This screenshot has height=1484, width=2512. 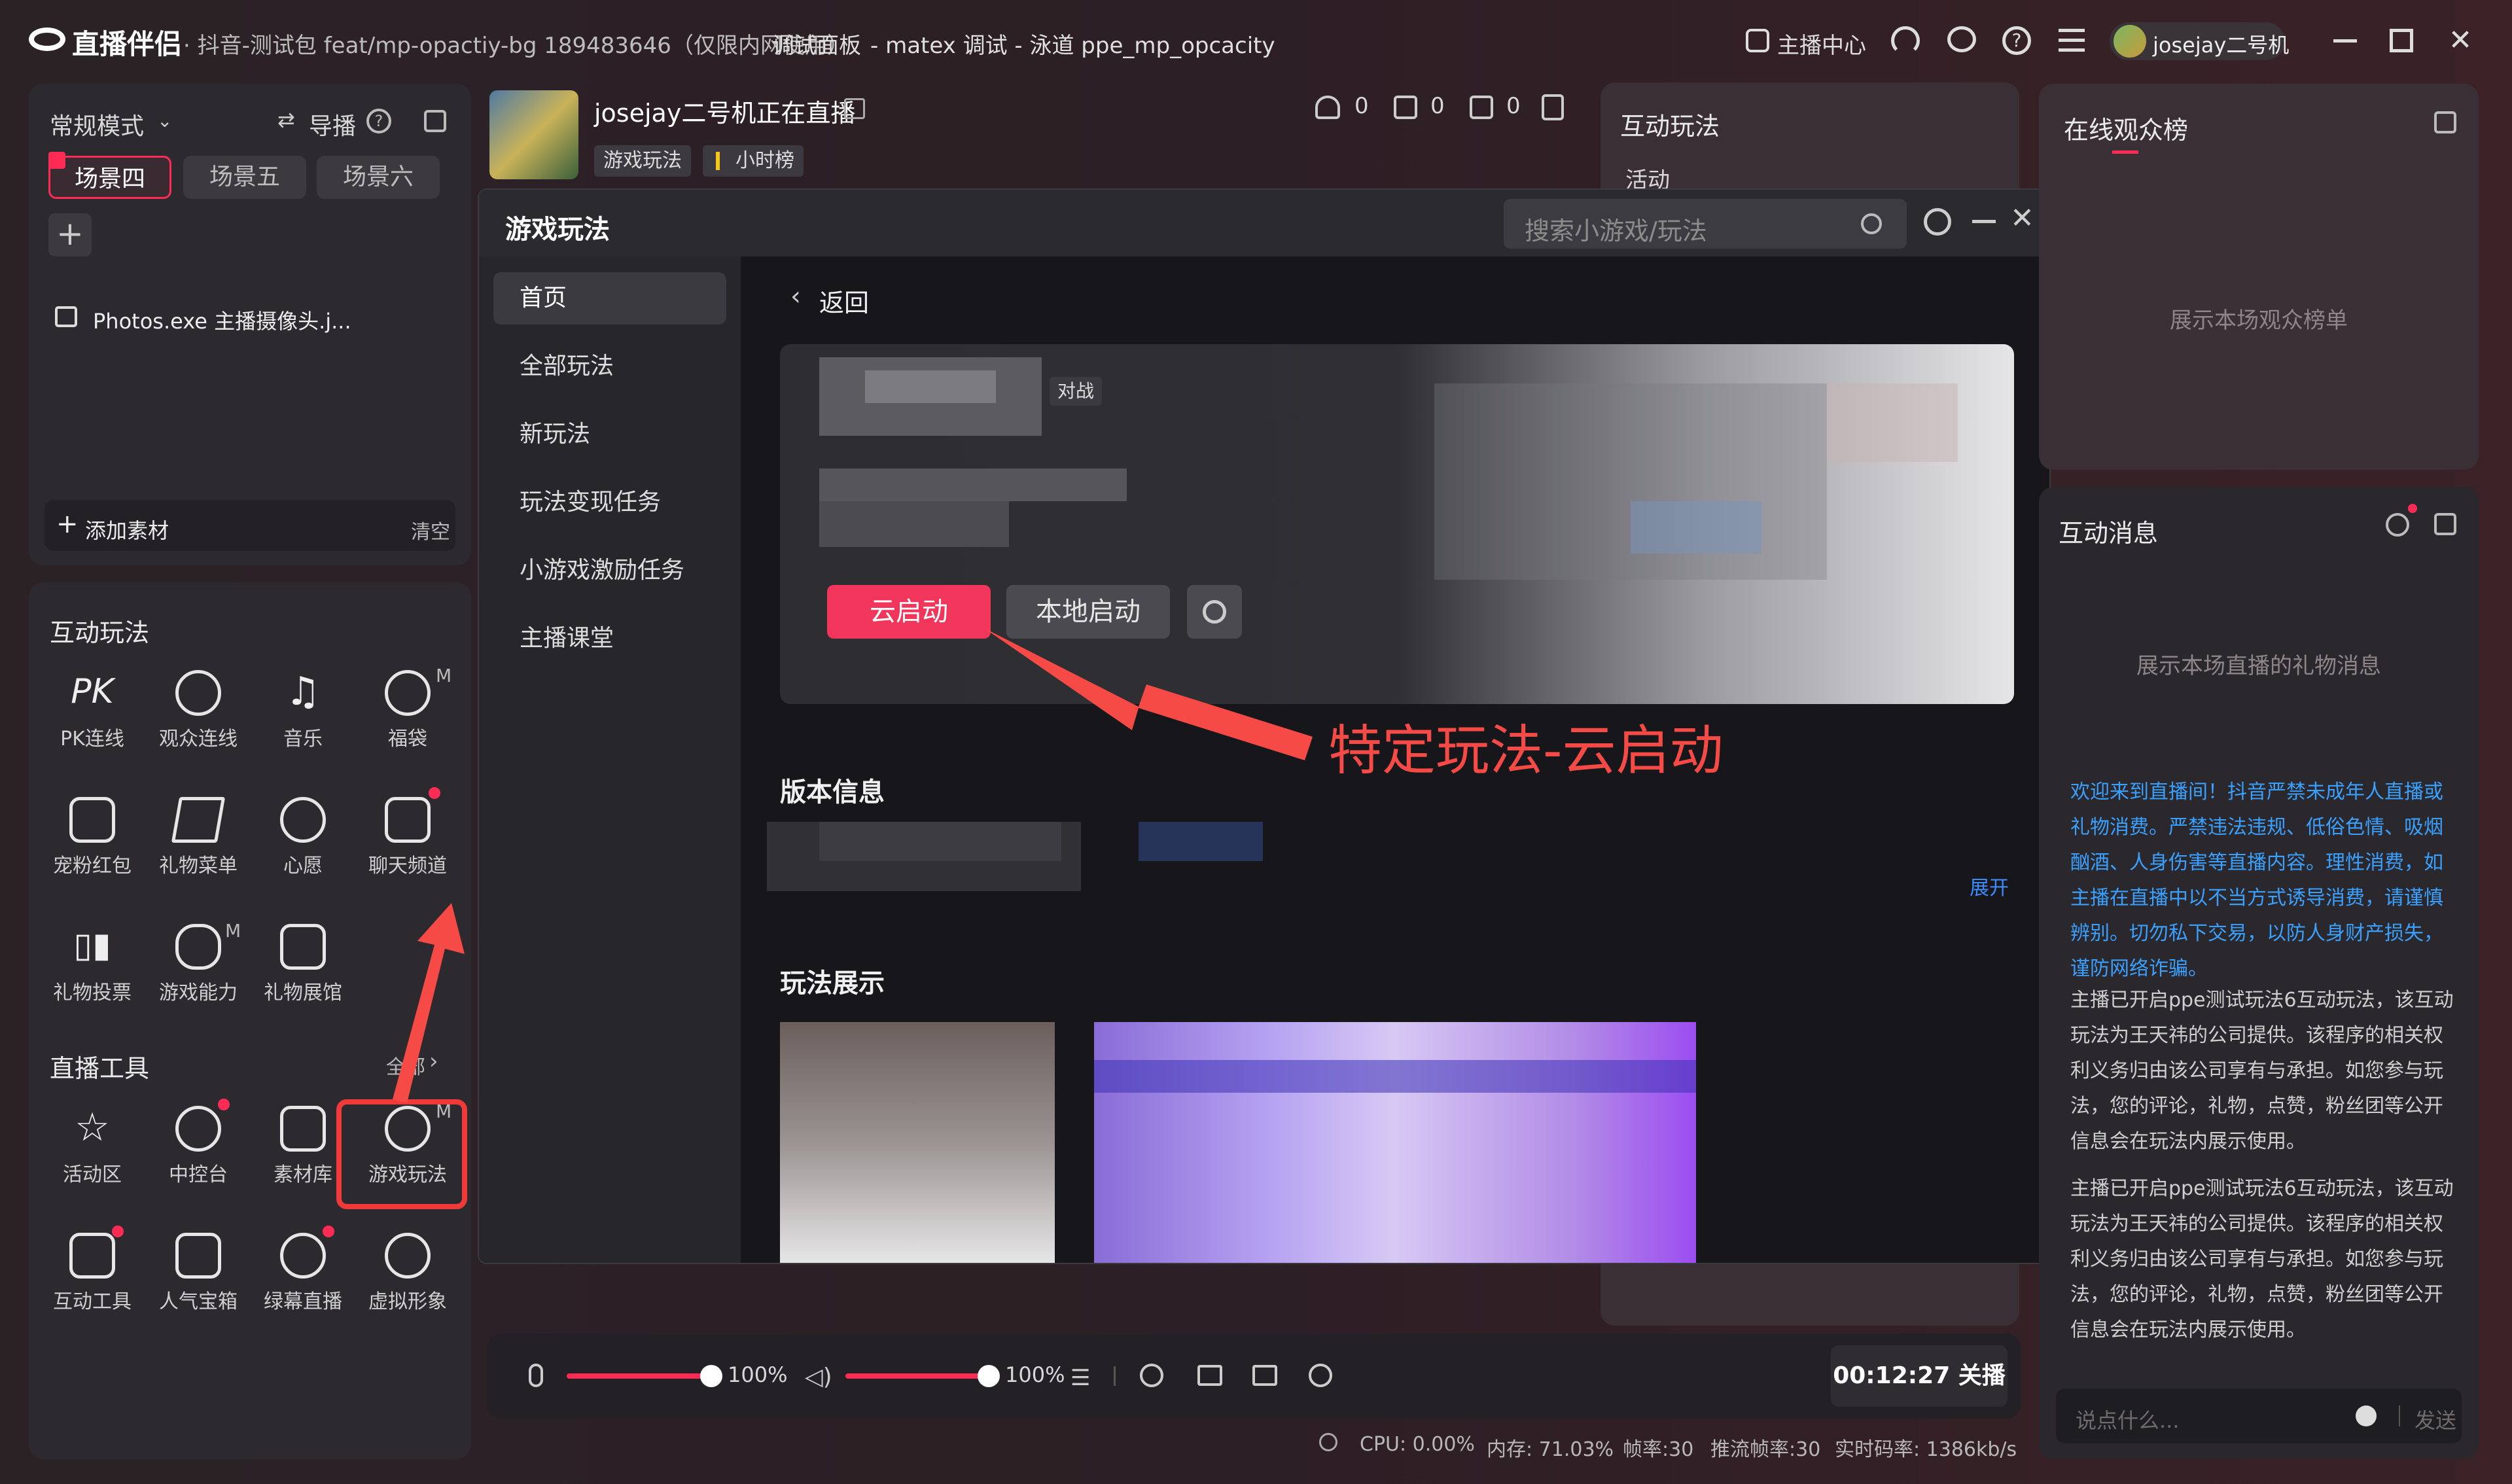 What do you see at coordinates (332, 124) in the screenshot?
I see `guide-button: 导播` at bounding box center [332, 124].